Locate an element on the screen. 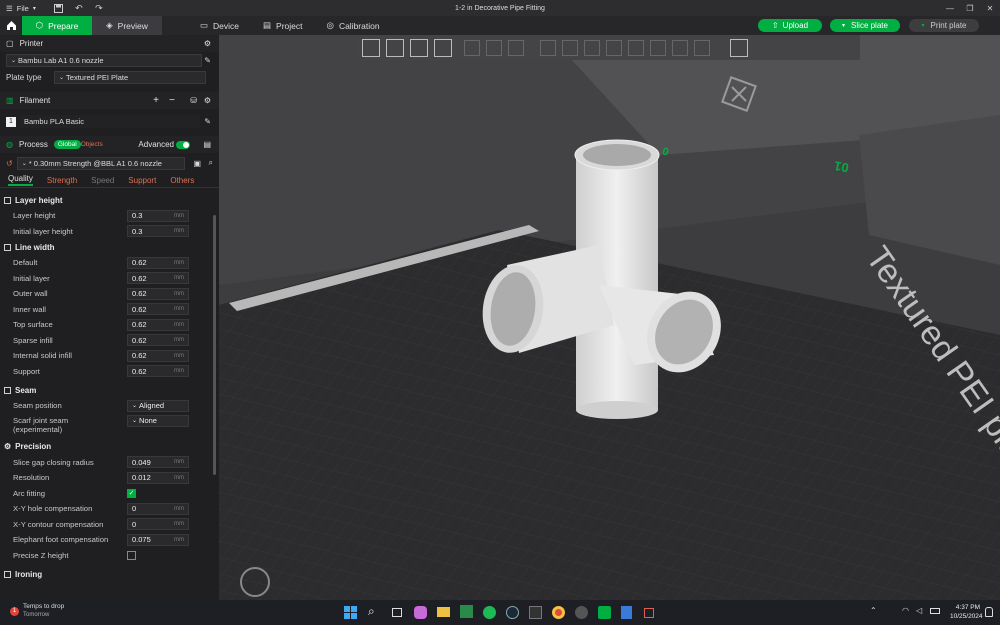  close-icon: ✕ is located at coordinates (990, 8).